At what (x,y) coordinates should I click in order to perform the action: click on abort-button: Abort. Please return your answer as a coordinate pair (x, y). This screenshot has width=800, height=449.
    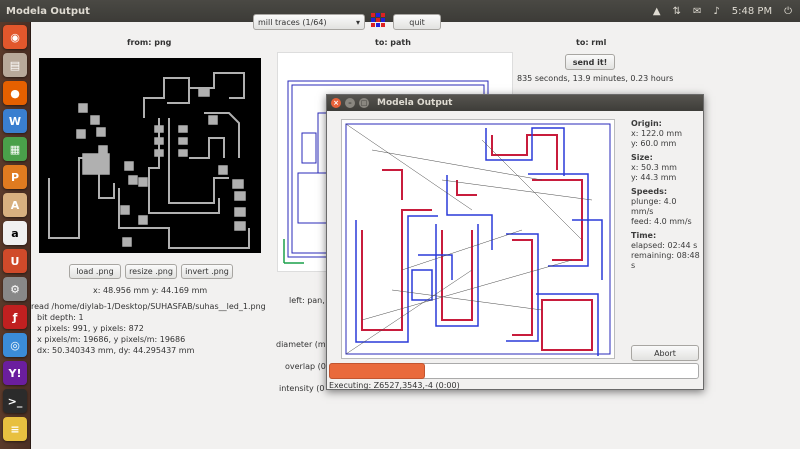
    Looking at the image, I should click on (665, 353).